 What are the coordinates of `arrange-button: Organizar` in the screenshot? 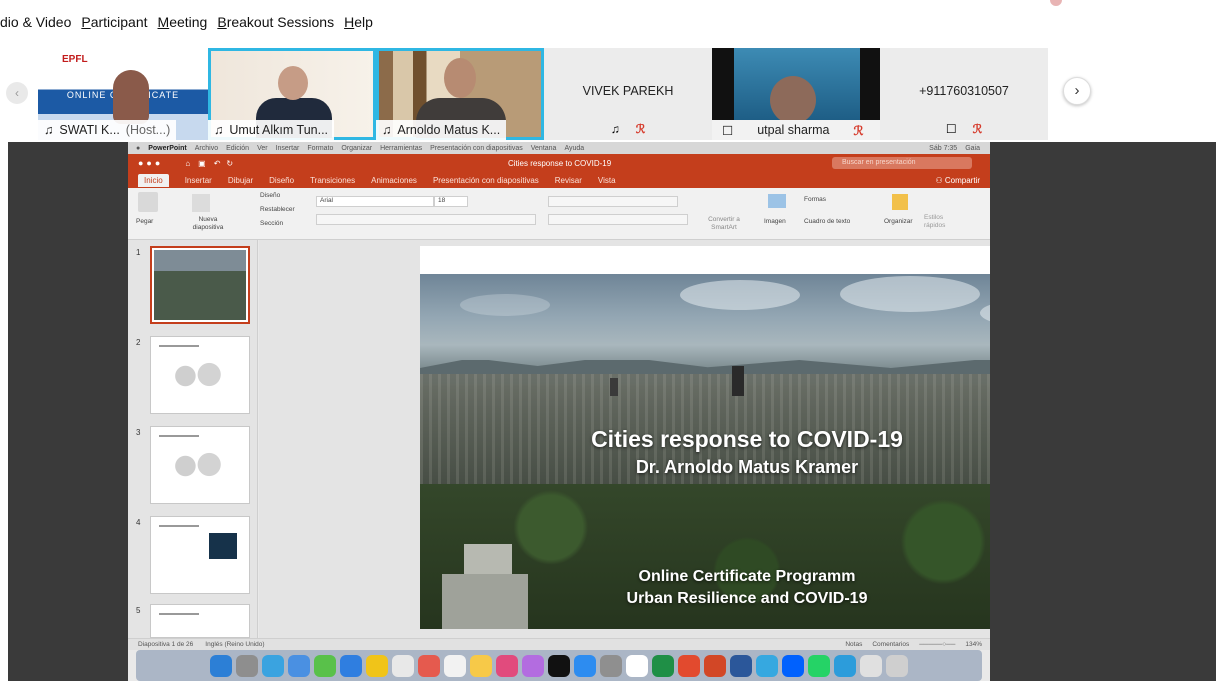 It's located at (898, 221).